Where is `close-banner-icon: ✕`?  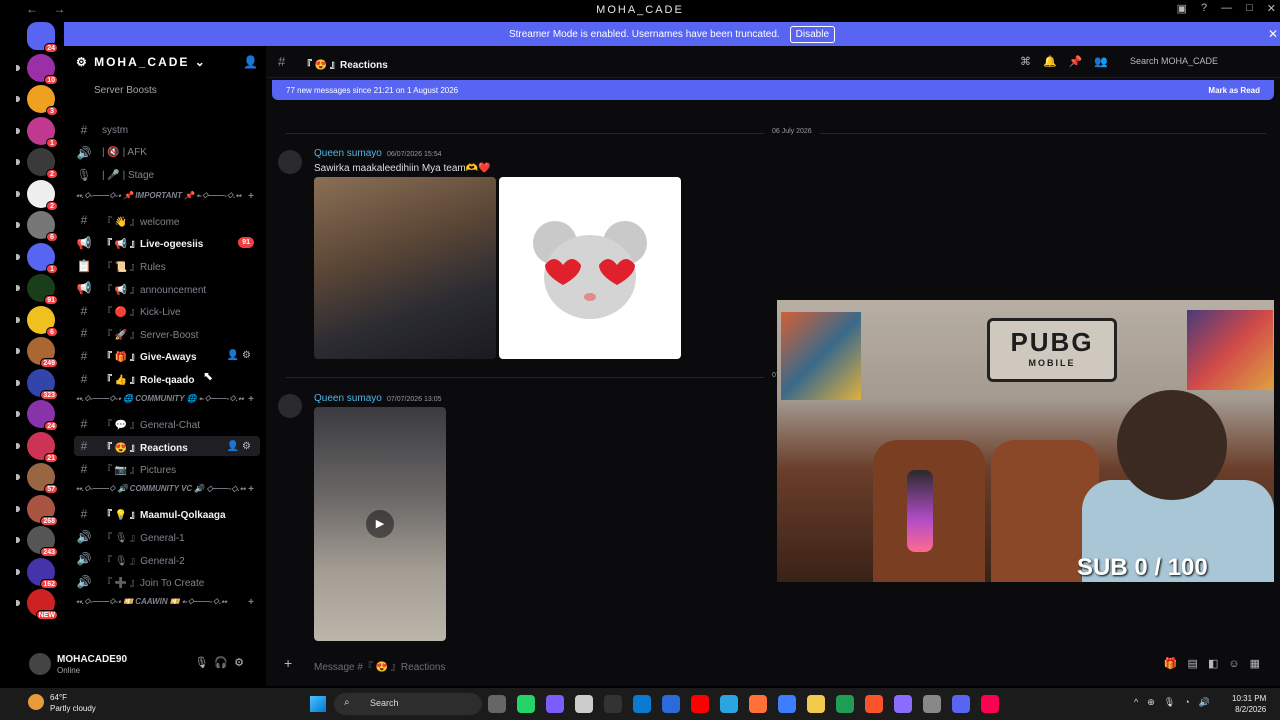 close-banner-icon: ✕ is located at coordinates (1273, 34).